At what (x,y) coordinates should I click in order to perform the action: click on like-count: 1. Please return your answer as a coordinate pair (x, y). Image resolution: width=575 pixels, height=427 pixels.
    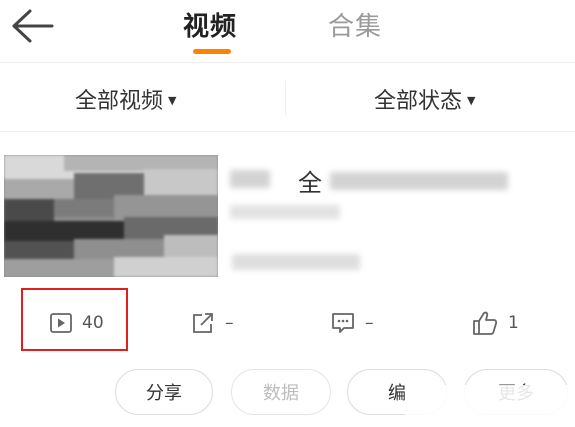
    Looking at the image, I should click on (495, 323).